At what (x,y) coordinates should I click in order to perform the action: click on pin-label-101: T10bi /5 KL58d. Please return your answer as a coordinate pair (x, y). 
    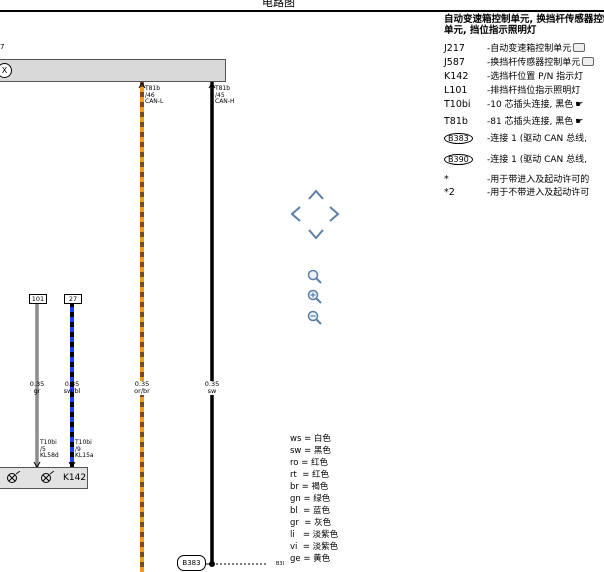
    Looking at the image, I should click on (49, 449).